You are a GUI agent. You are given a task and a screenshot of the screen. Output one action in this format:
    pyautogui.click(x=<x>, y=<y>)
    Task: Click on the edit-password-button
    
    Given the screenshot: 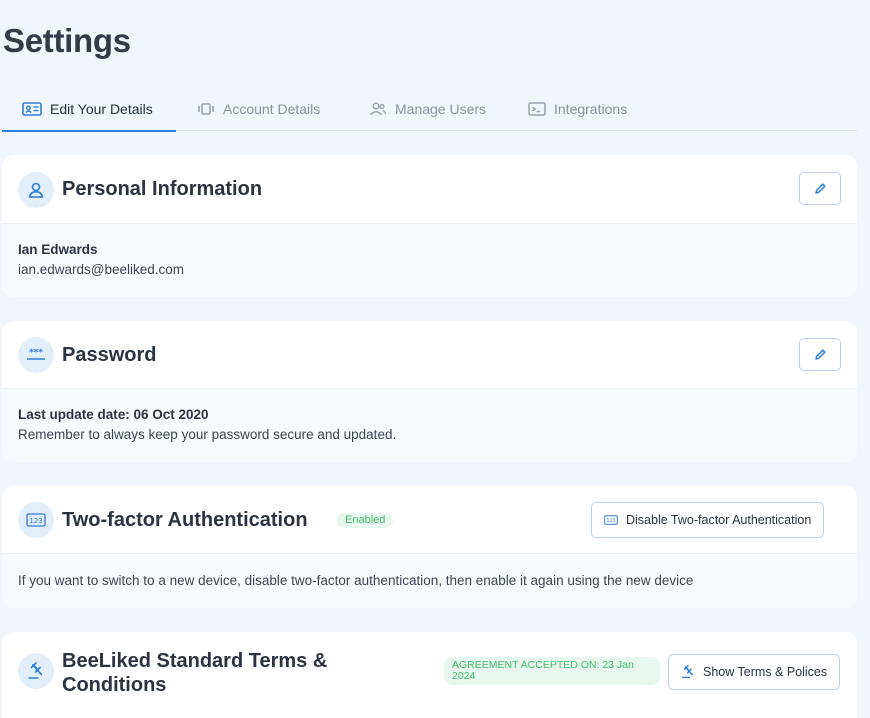 What is the action you would take?
    pyautogui.click(x=820, y=354)
    